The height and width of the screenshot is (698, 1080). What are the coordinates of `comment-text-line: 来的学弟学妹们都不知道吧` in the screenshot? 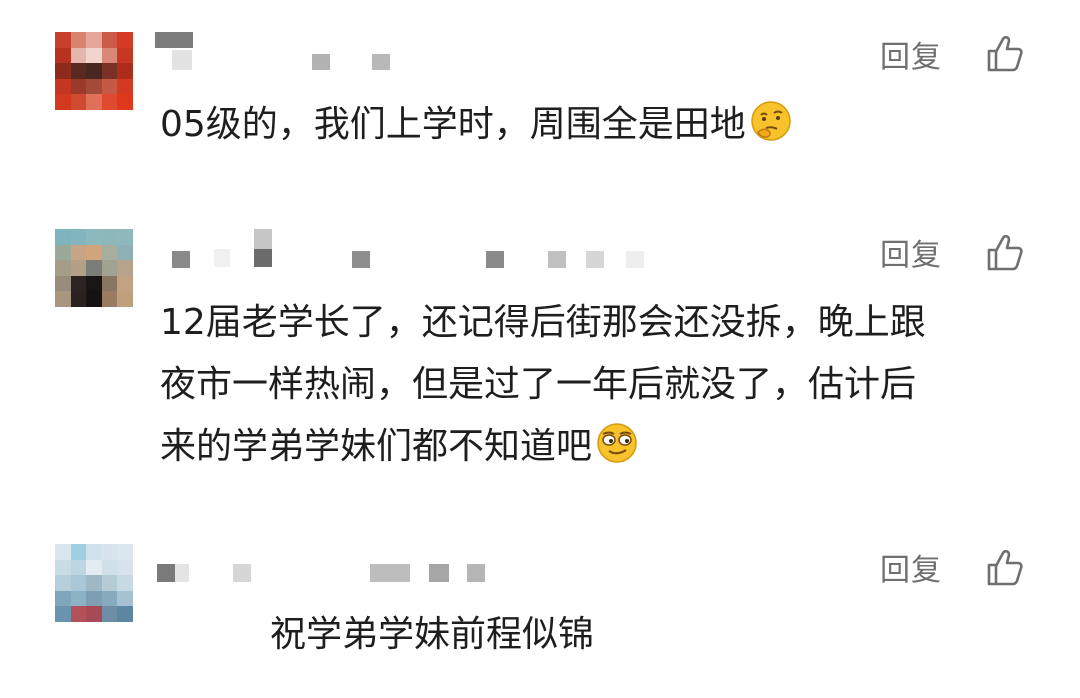 It's located at (376, 446).